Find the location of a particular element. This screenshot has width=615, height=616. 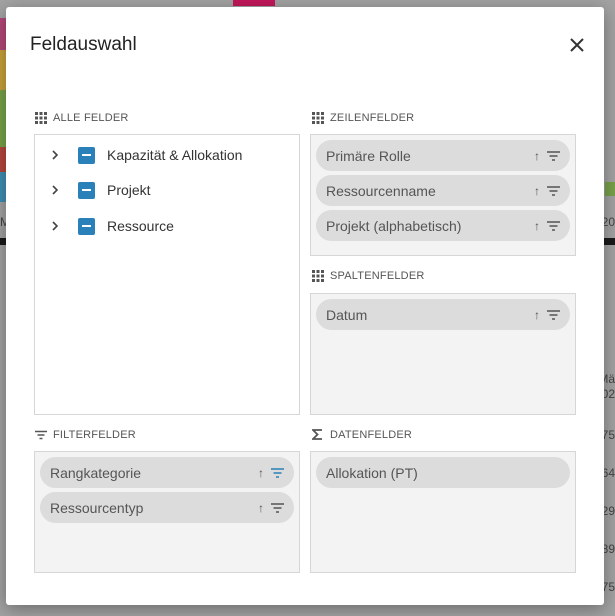

tree-item: Kapazität & Allokation is located at coordinates (167, 155).